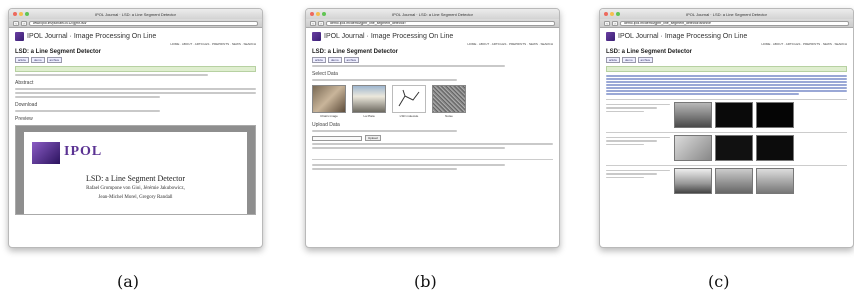  I want to click on archive-page-links, so click(726, 85).